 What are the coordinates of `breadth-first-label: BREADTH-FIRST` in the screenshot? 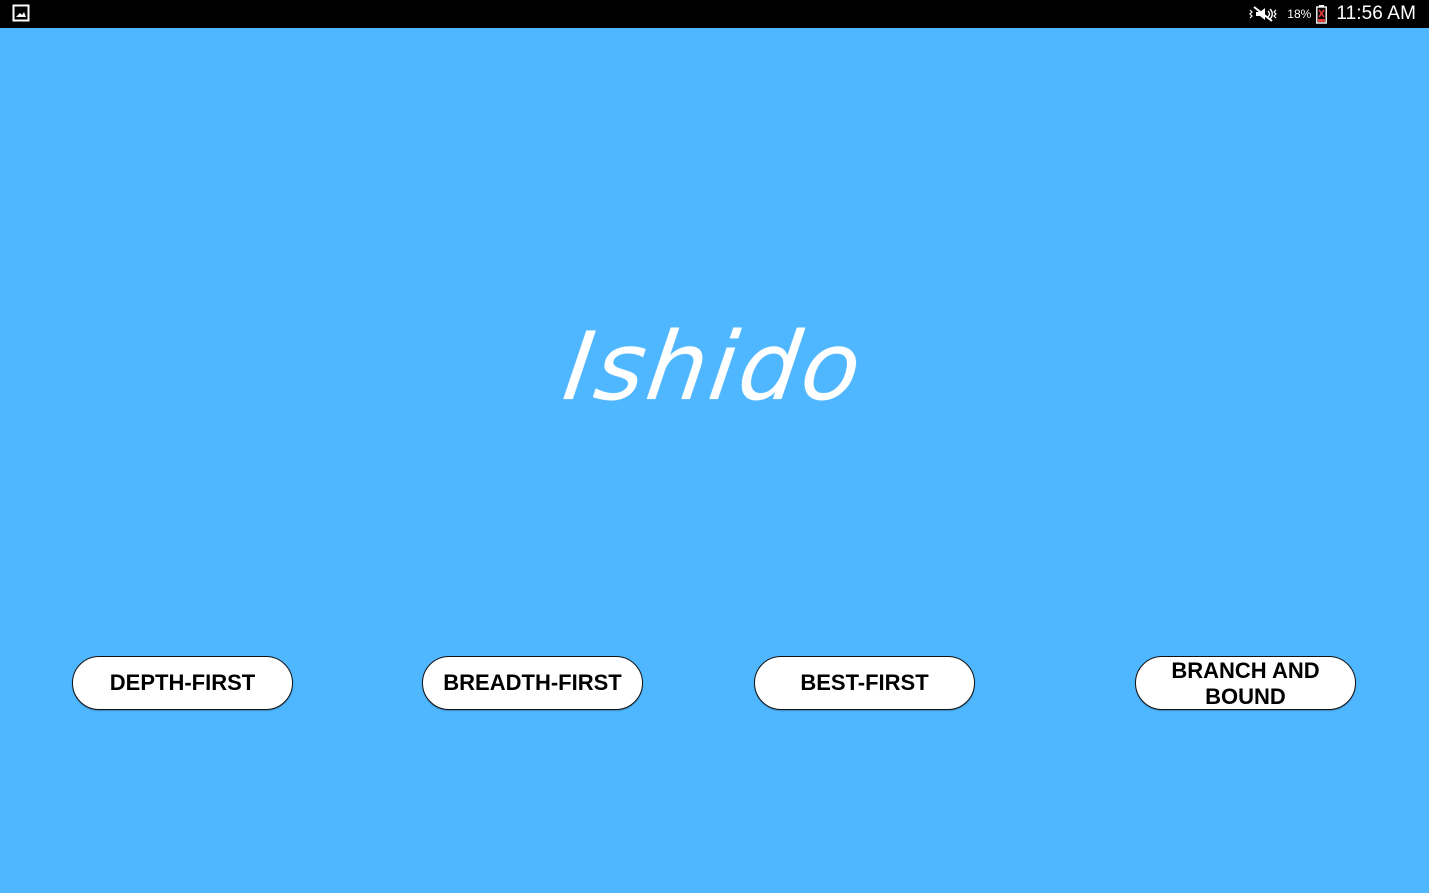 It's located at (532, 682).